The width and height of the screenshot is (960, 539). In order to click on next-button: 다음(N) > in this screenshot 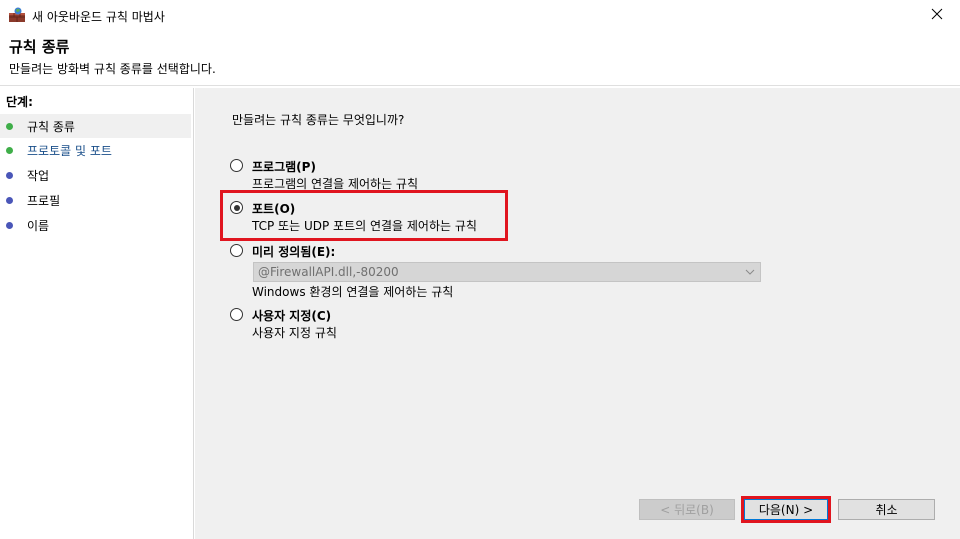, I will do `click(786, 509)`.